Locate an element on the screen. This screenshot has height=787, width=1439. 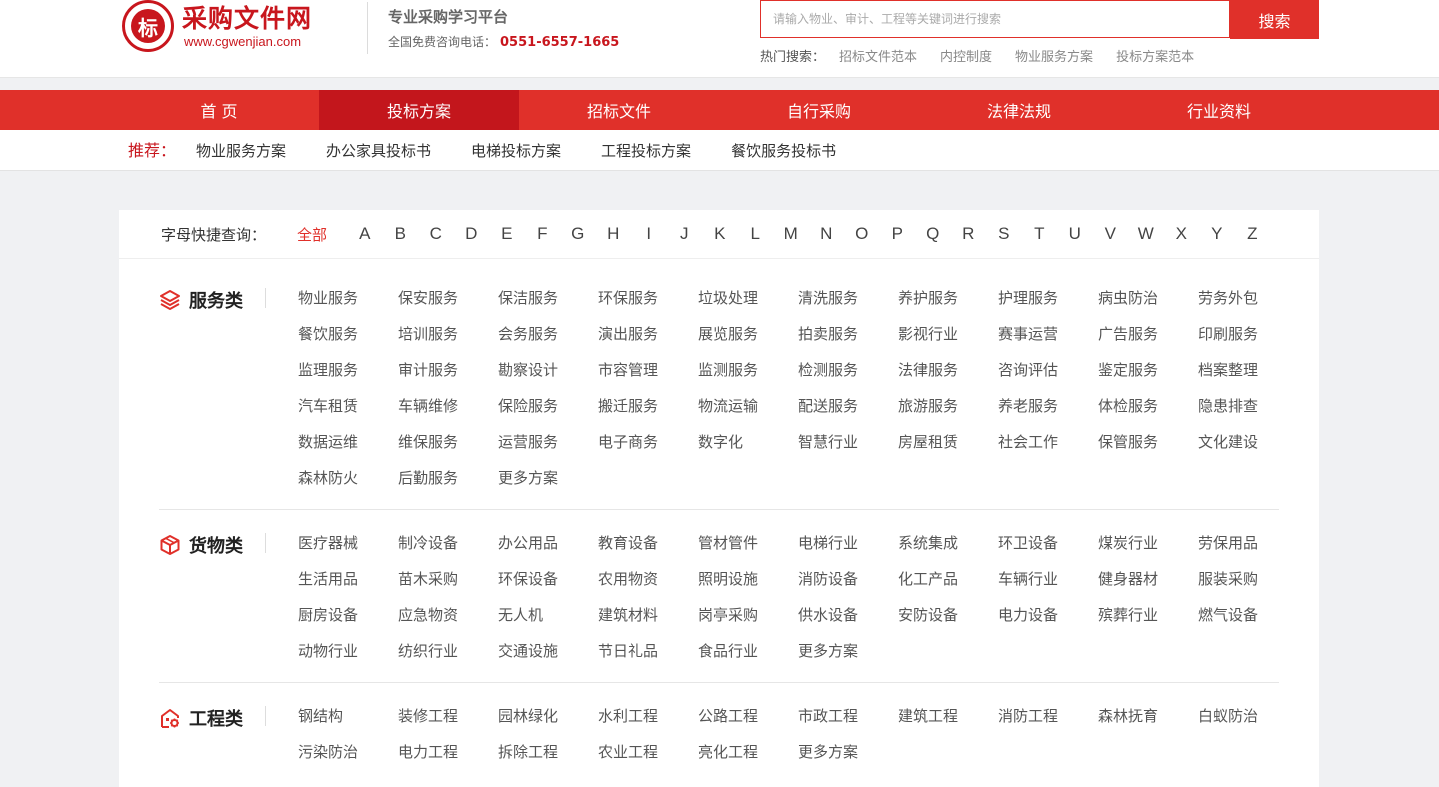
category-link: 鉴定服务 is located at coordinates (1148, 378).